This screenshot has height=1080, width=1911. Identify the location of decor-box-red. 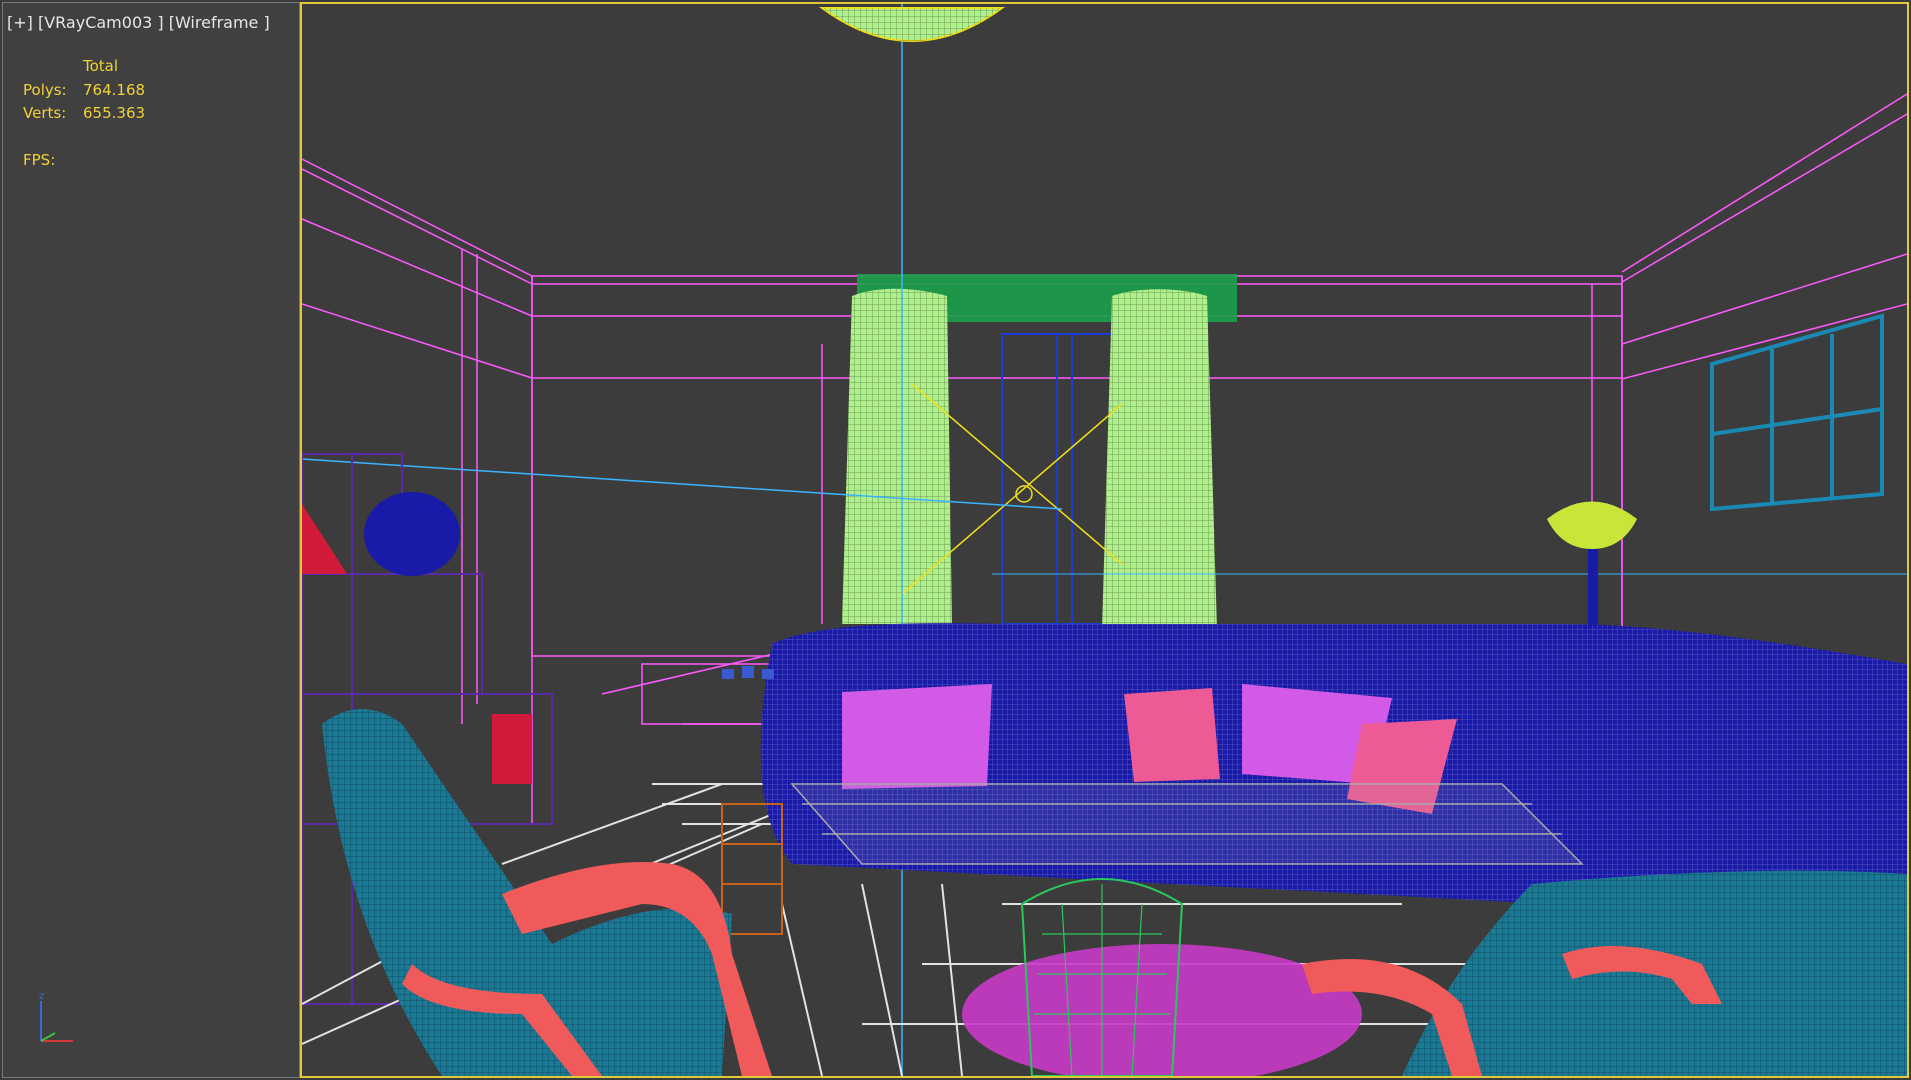
(512, 749).